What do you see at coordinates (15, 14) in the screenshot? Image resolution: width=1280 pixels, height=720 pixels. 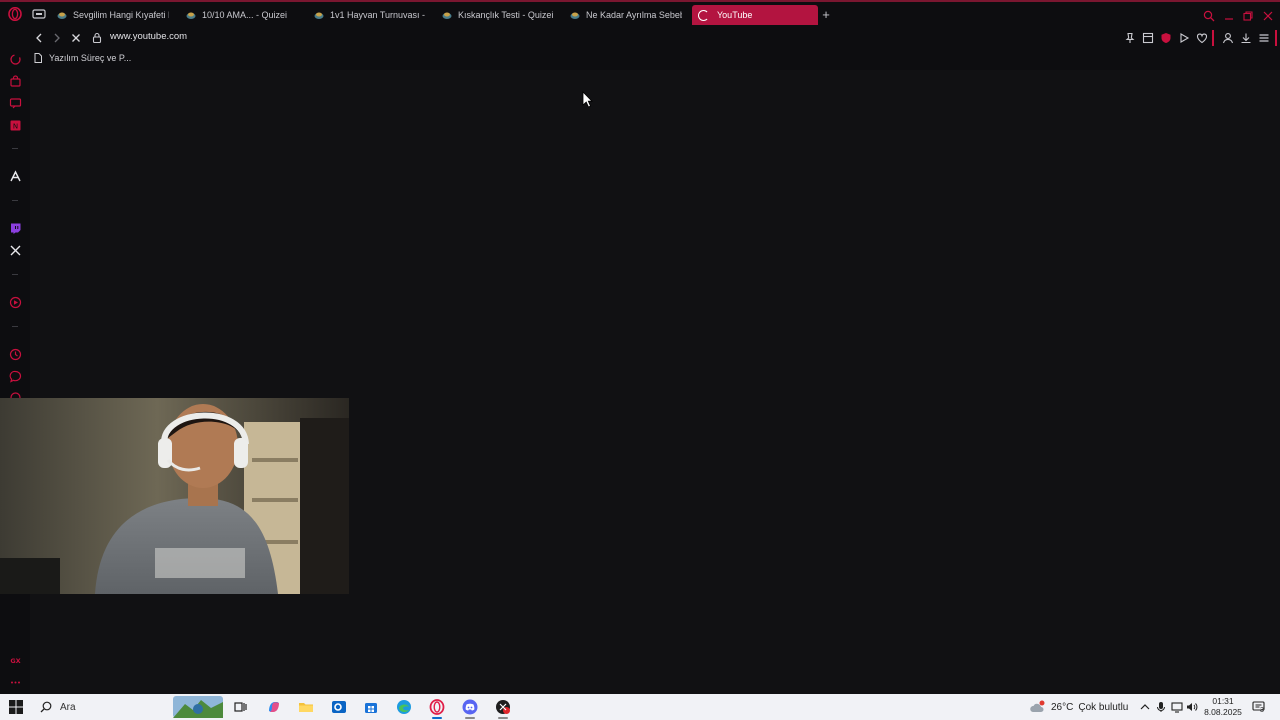 I see `opera-logo-icon` at bounding box center [15, 14].